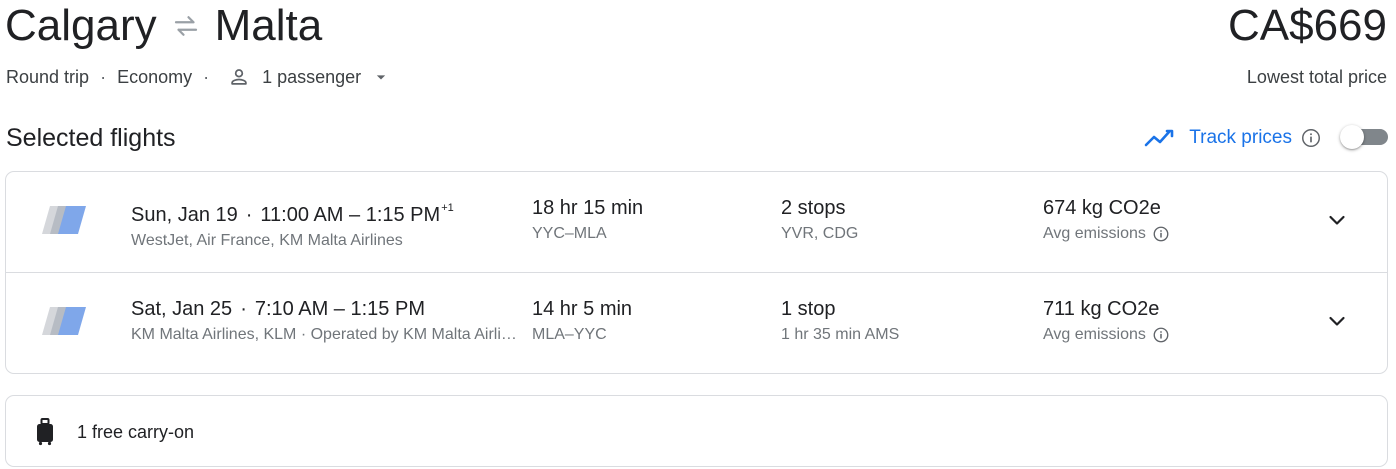 The height and width of the screenshot is (469, 1396). Describe the element at coordinates (291, 309) in the screenshot. I see `depart-time: 7:10 AM` at that location.